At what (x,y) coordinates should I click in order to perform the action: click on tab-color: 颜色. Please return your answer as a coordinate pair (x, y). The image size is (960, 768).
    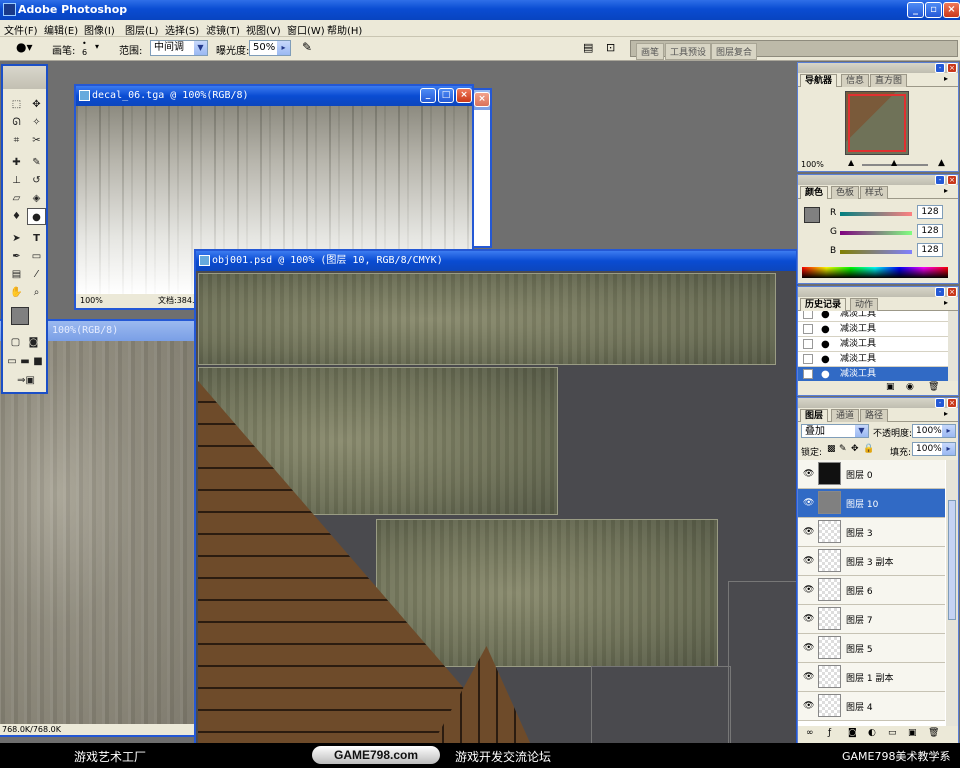
    Looking at the image, I should click on (814, 192).